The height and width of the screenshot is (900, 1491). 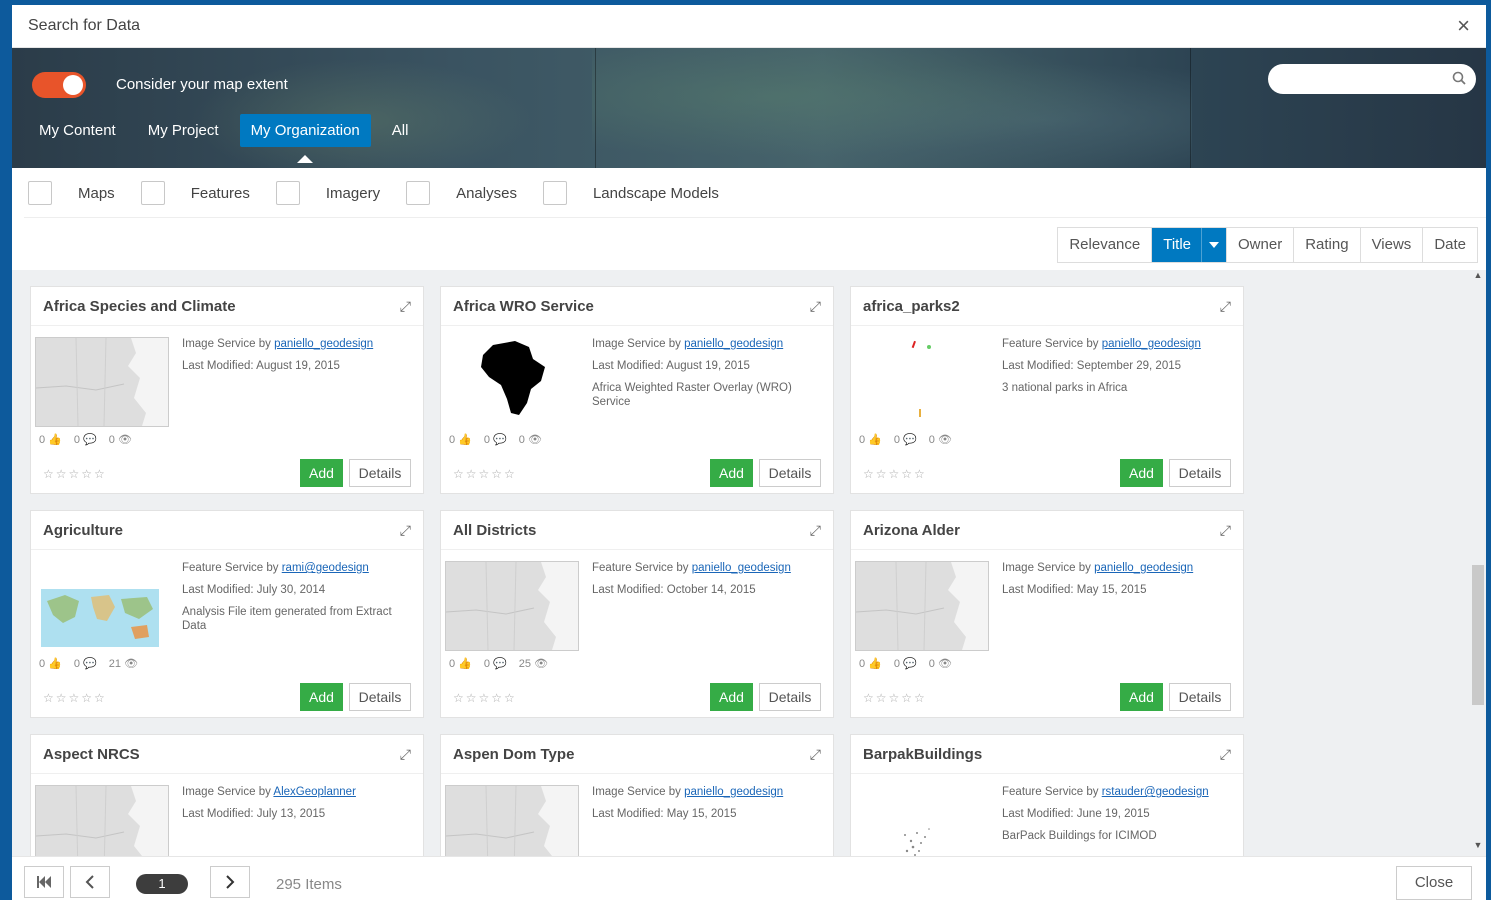 I want to click on card-title: BarpakBuildings, so click(x=922, y=754).